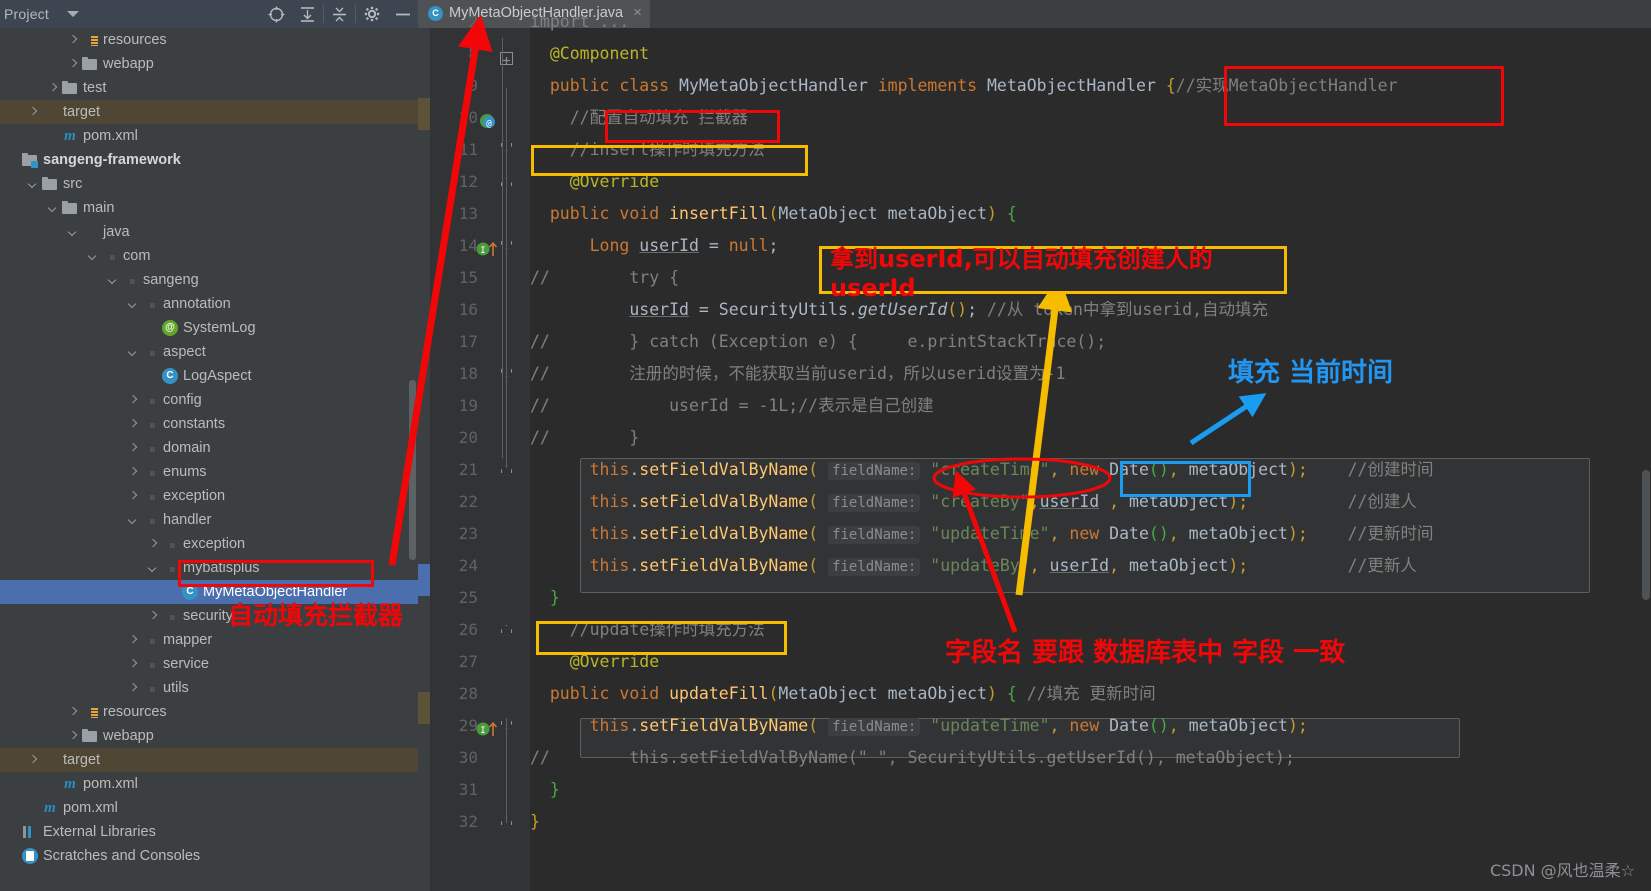 The width and height of the screenshot is (1651, 891). Describe the element at coordinates (209, 328) in the screenshot. I see `tree-item-systemlog: @ SystemLog` at that location.